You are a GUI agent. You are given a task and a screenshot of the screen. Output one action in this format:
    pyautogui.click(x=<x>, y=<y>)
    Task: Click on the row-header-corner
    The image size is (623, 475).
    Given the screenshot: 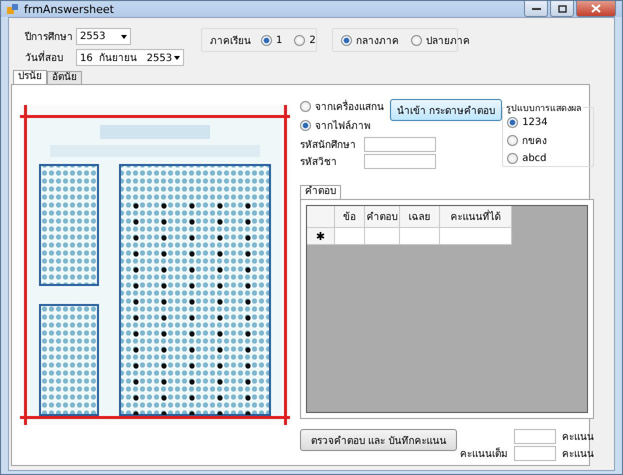 What is the action you would take?
    pyautogui.click(x=321, y=217)
    